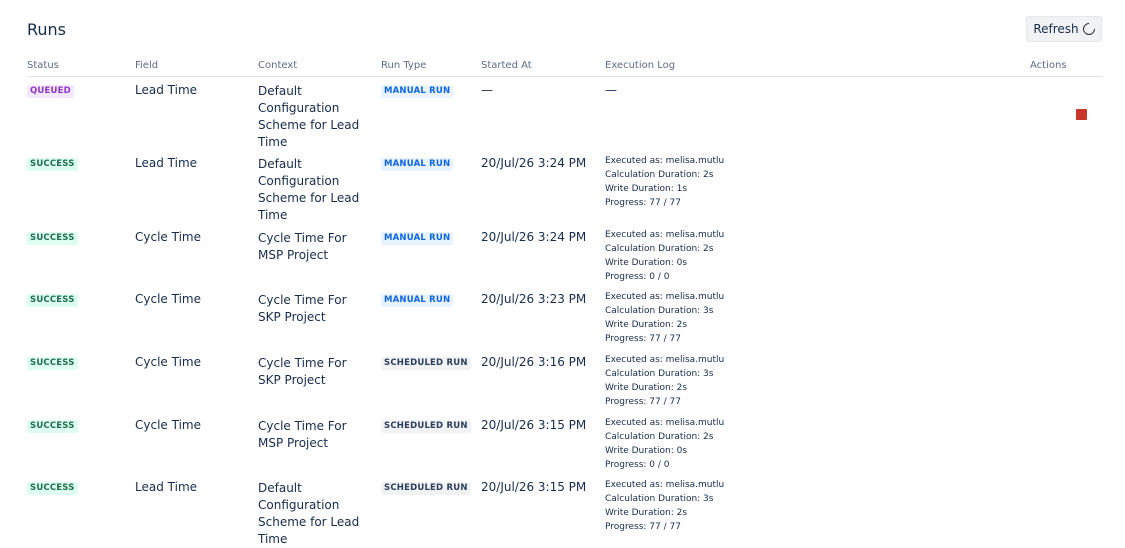 This screenshot has width=1125, height=548. What do you see at coordinates (534, 299) in the screenshot?
I see `started-at-cell: 20/Jul/26 3:23 PM` at bounding box center [534, 299].